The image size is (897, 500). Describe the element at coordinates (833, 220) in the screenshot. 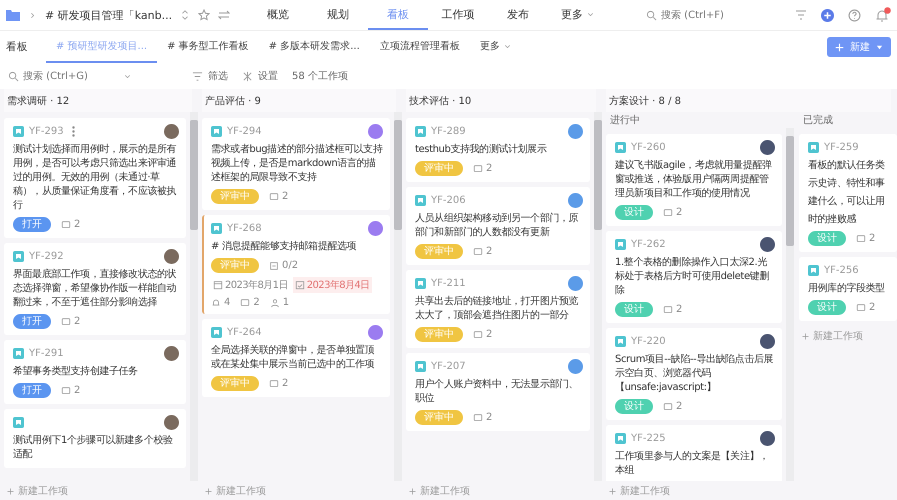

I see `card-title-line: 时的挫败感` at that location.